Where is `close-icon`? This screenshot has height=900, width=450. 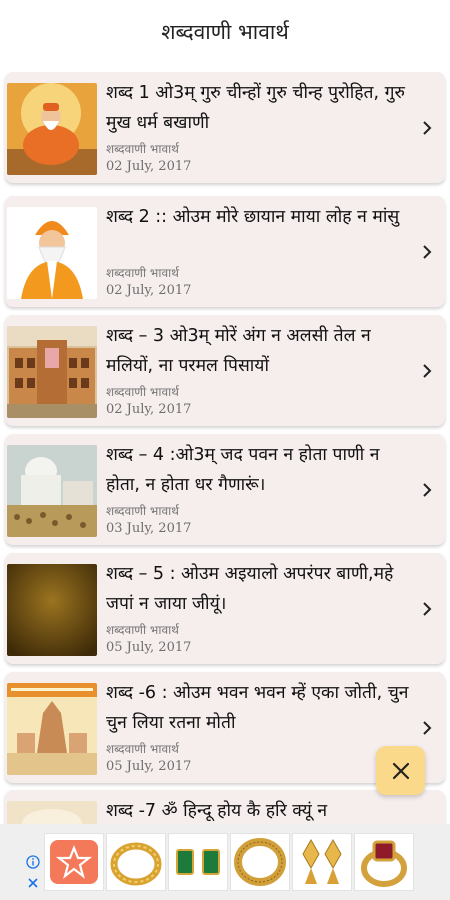
close-icon is located at coordinates (400, 770).